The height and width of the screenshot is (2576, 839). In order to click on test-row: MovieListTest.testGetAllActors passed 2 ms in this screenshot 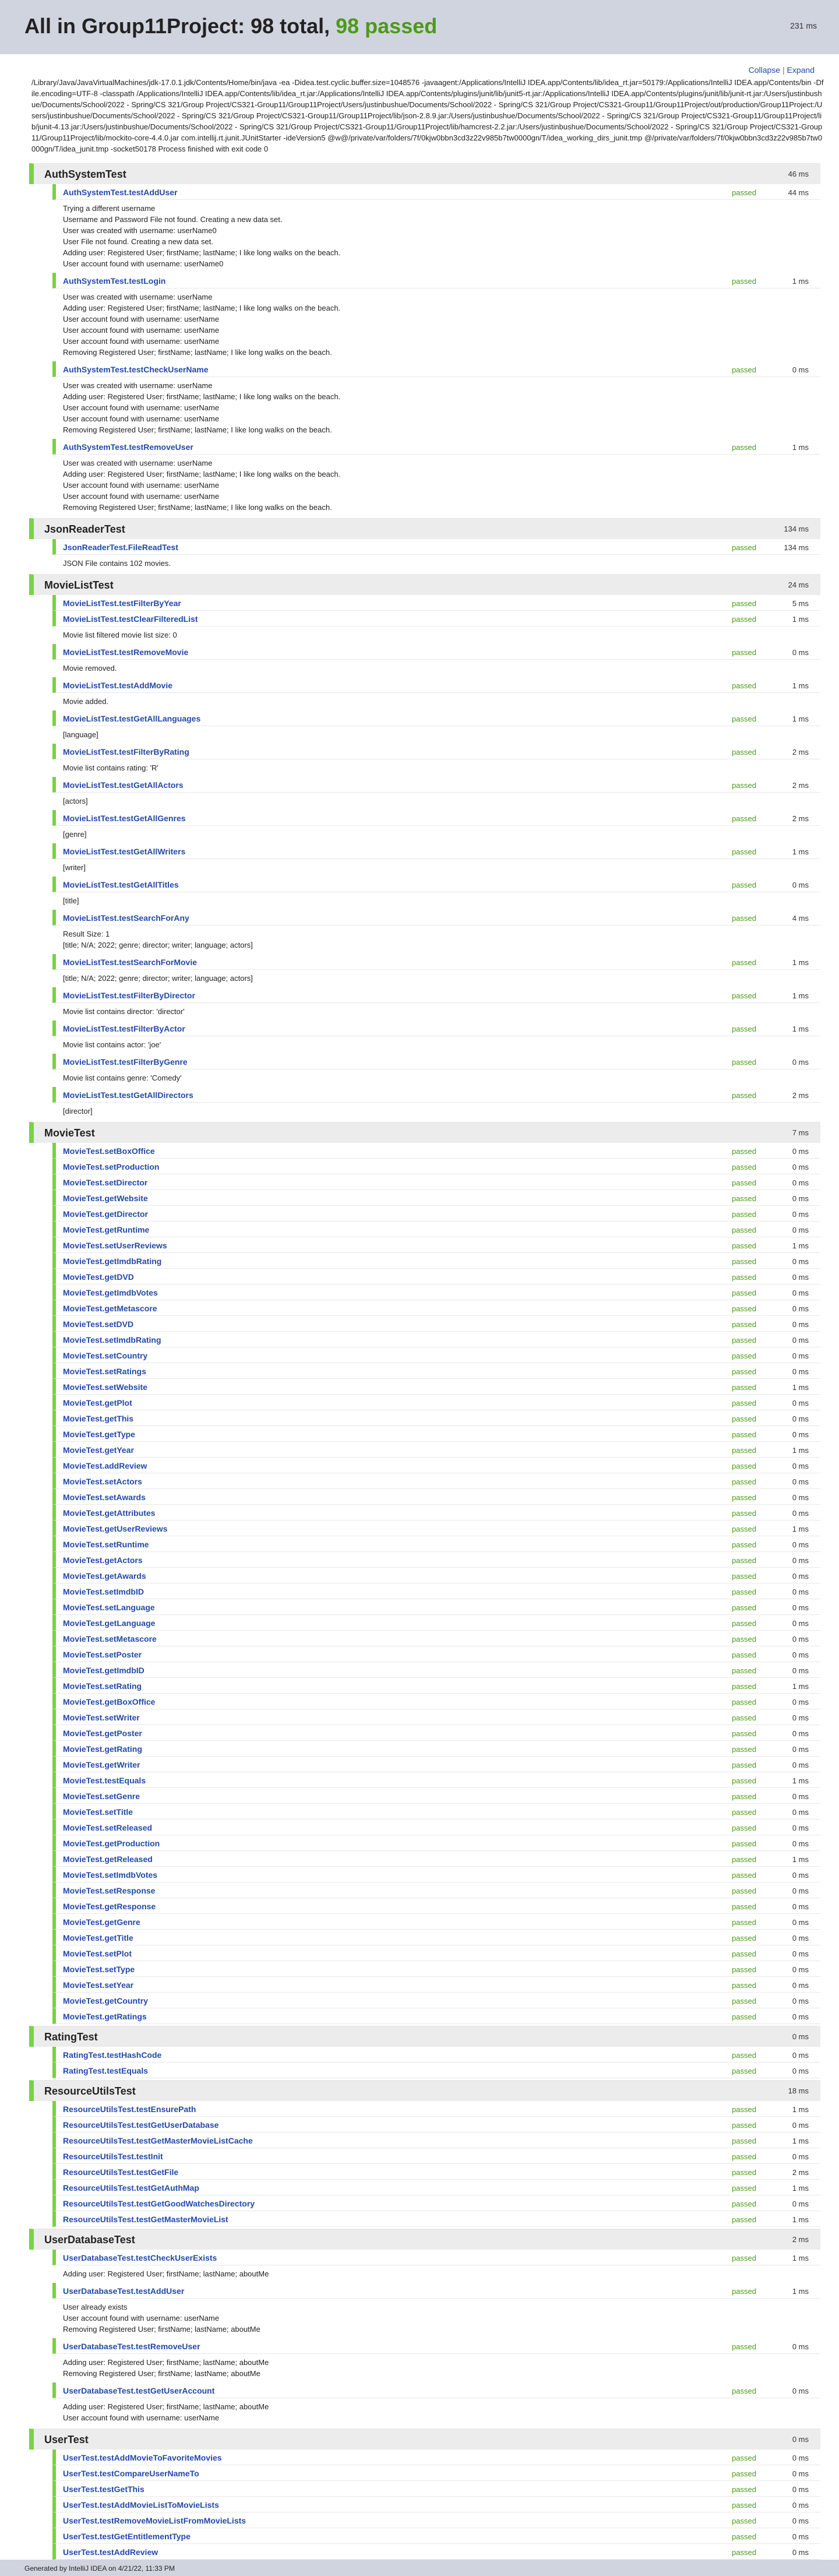, I will do `click(436, 785)`.